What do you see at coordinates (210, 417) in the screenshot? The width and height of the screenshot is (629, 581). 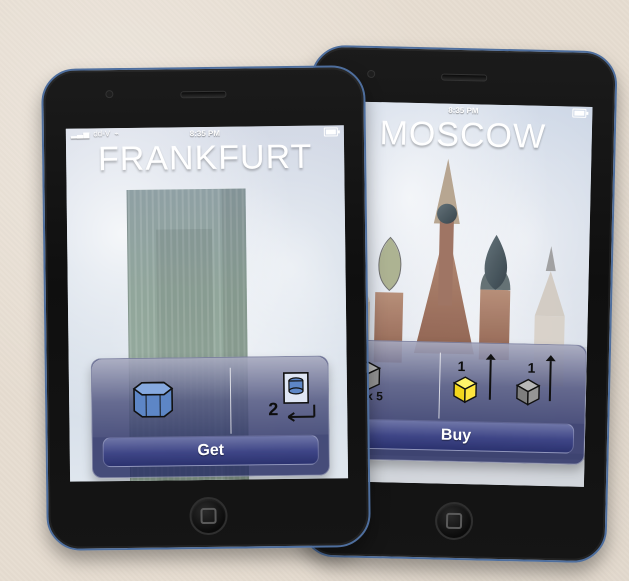 I see `get-panel: 2 Get` at bounding box center [210, 417].